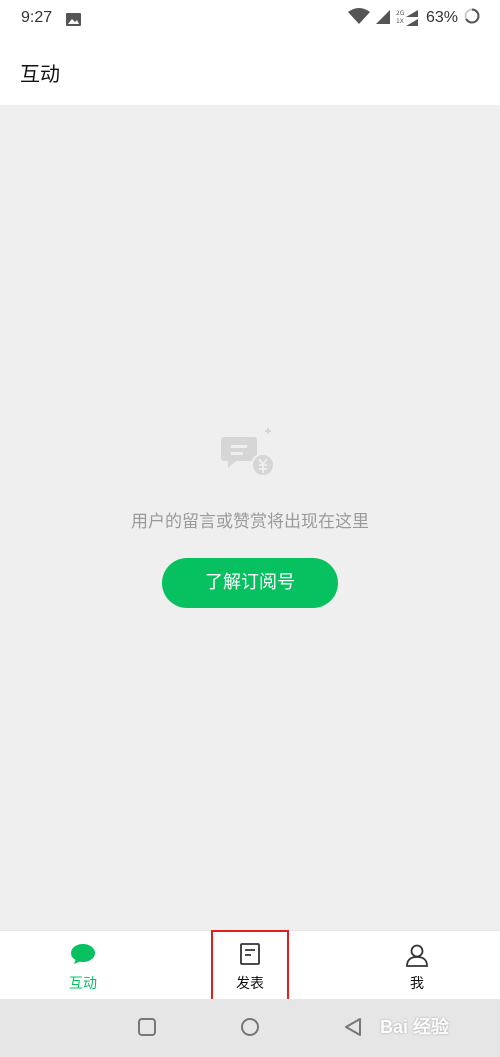 The height and width of the screenshot is (1057, 500). What do you see at coordinates (441, 17) in the screenshot?
I see `battery-percent: 63%` at bounding box center [441, 17].